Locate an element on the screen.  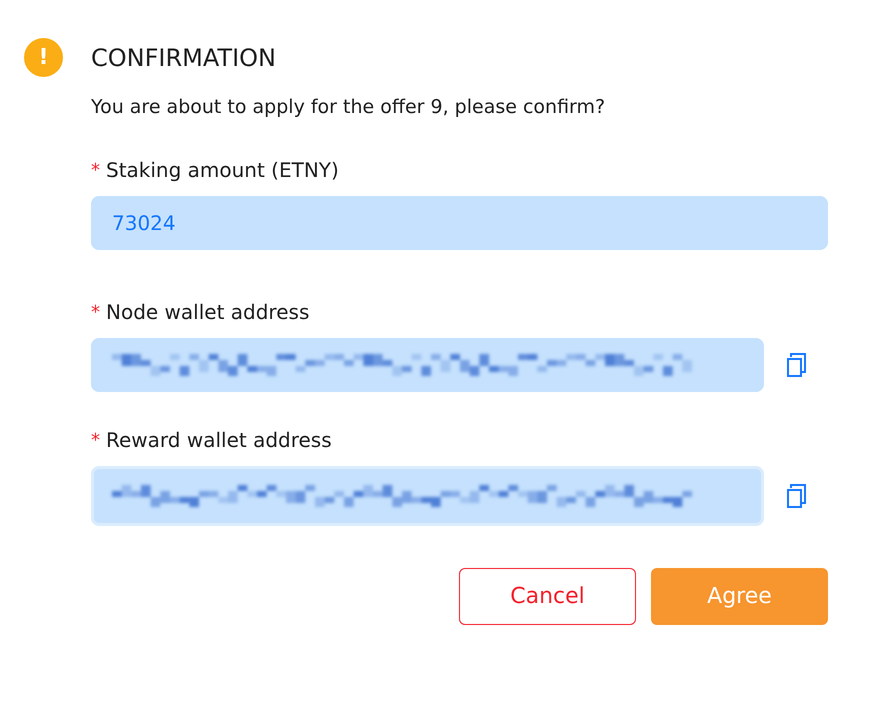
input-field: 73024 is located at coordinates (459, 223).